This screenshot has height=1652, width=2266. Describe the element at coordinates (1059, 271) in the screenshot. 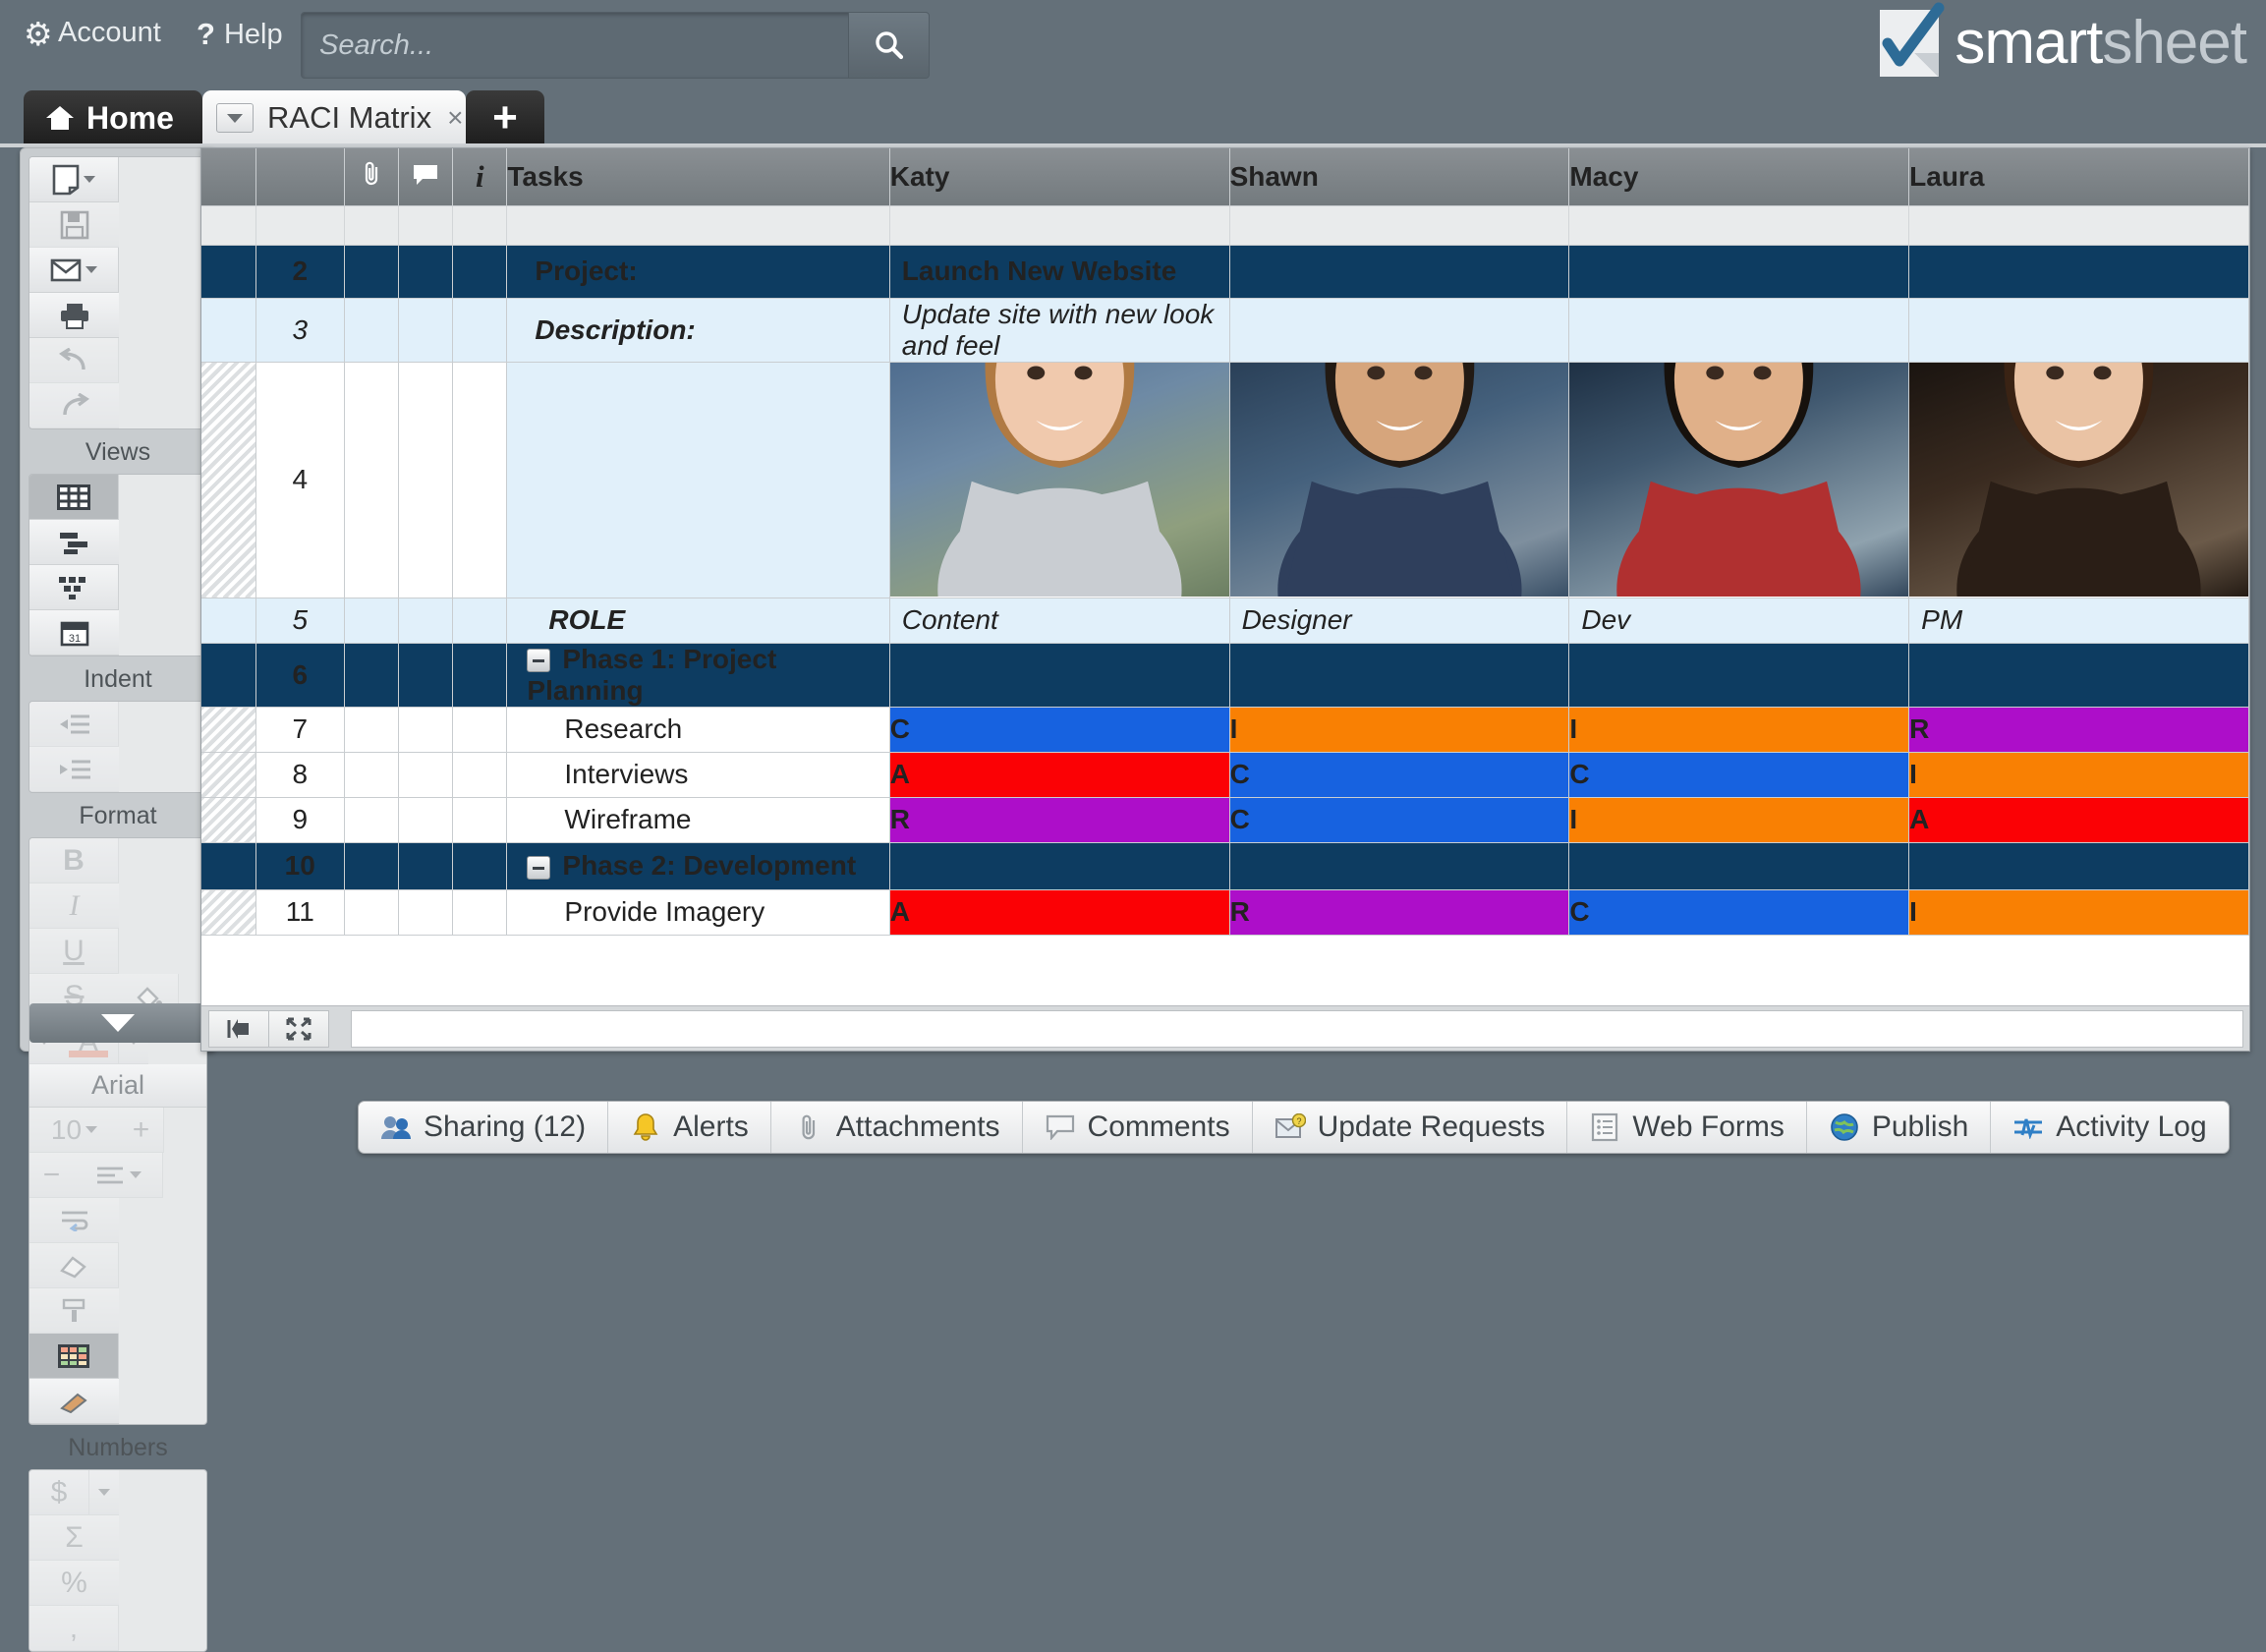

I see `value-cell: Launch New Website` at that location.